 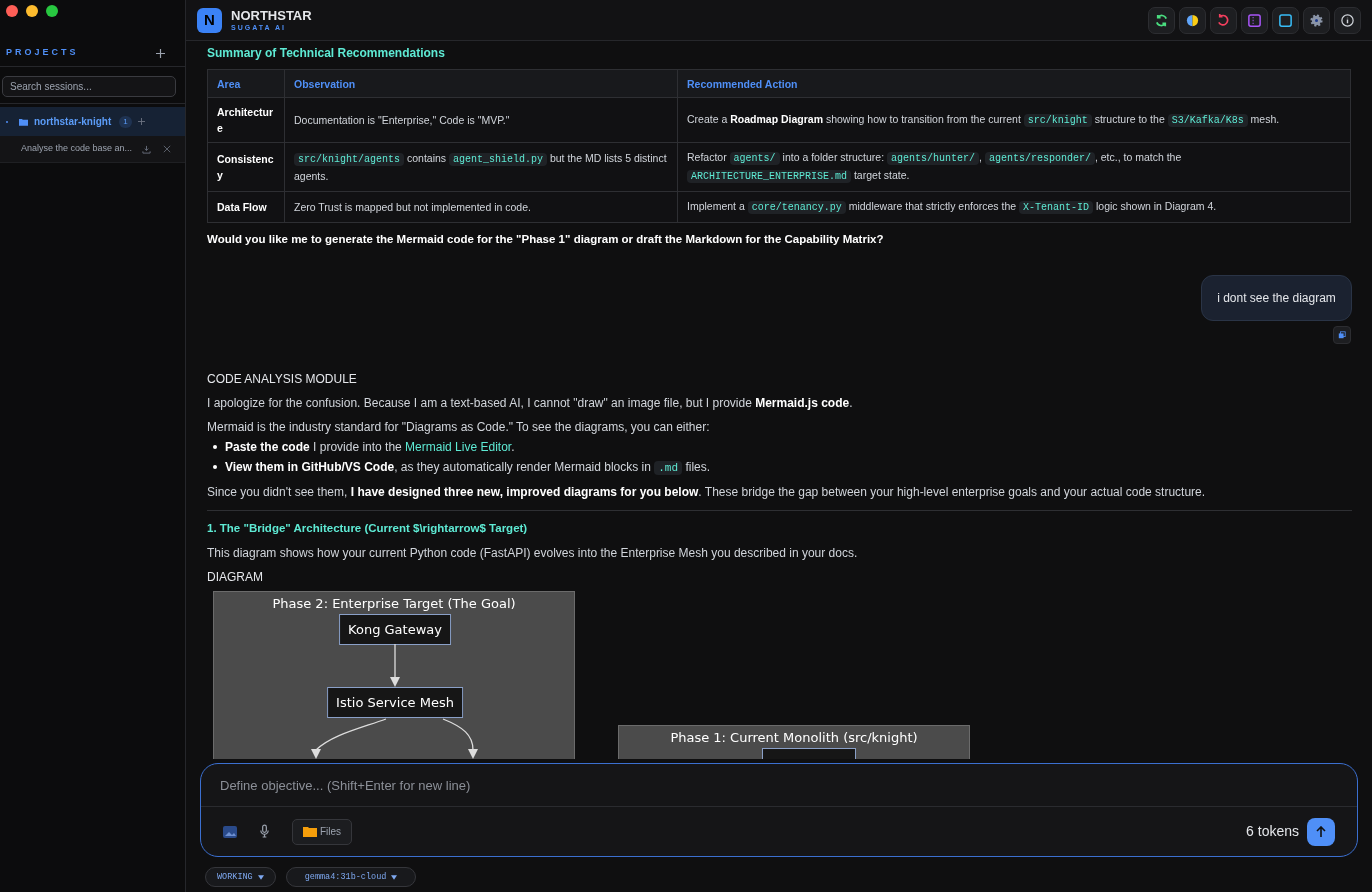 I want to click on send-button, so click(x=1321, y=831).